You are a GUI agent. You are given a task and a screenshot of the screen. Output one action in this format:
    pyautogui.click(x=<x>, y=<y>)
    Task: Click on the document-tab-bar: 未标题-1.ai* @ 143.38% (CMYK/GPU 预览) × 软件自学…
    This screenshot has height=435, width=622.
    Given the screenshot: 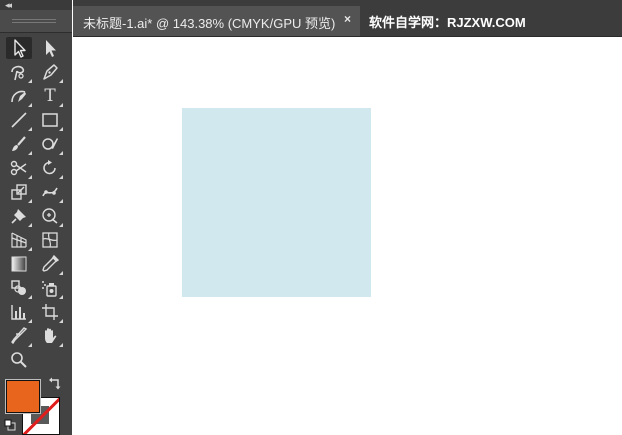 What is the action you would take?
    pyautogui.click(x=347, y=18)
    